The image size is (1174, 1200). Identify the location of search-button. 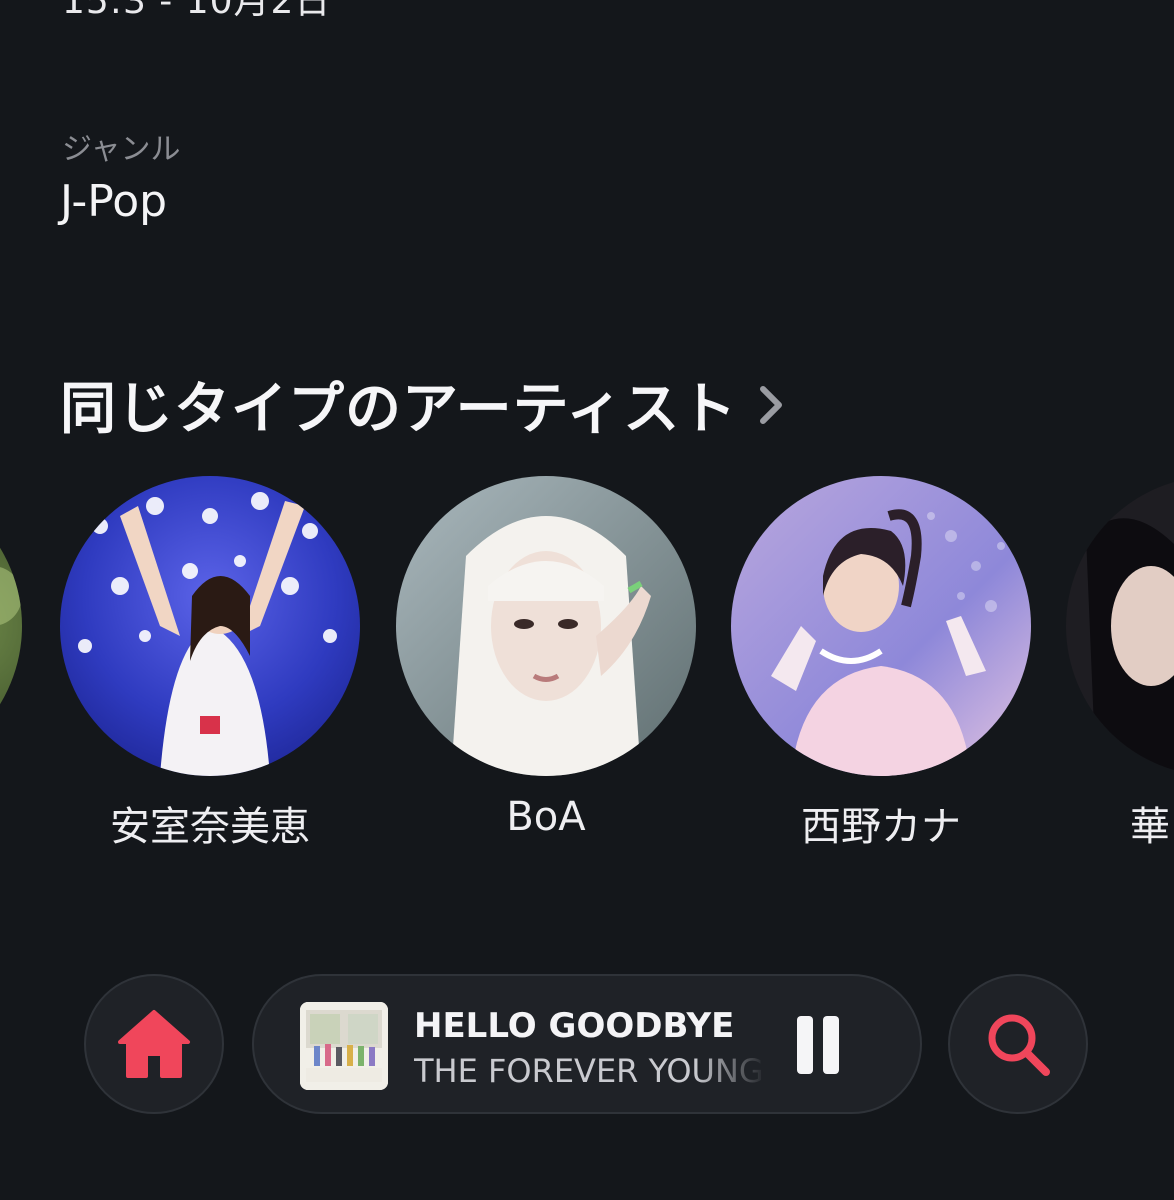
(1018, 1044).